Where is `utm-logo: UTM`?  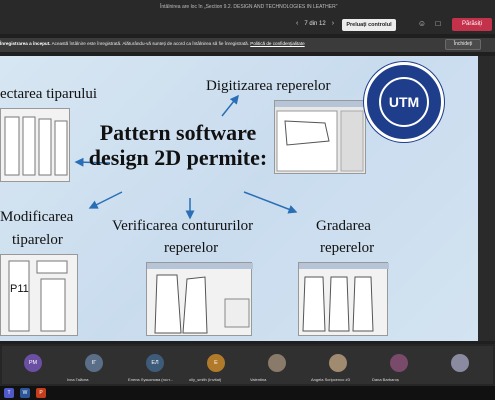 utm-logo: UTM is located at coordinates (404, 102).